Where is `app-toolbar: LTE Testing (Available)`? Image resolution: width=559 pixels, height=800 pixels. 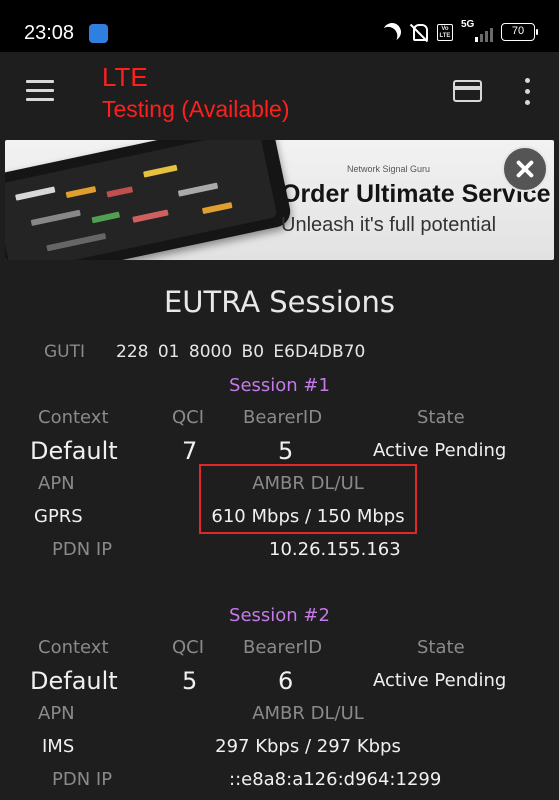
app-toolbar: LTE Testing (Available) is located at coordinates (279, 93).